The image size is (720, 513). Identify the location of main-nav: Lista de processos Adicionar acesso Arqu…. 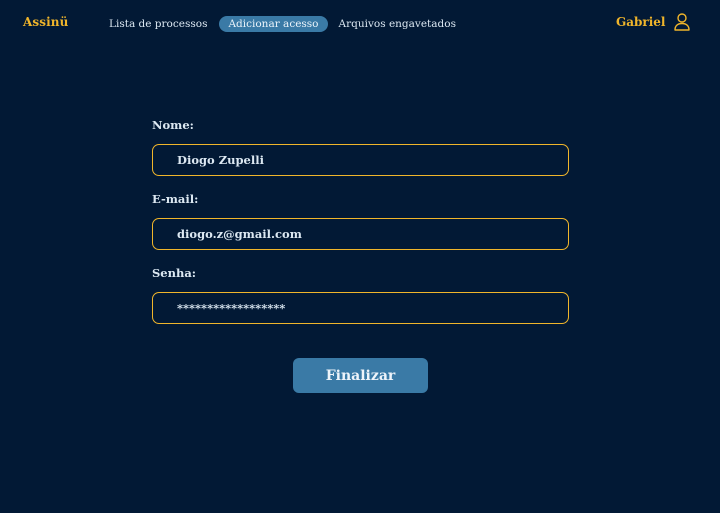
(283, 24).